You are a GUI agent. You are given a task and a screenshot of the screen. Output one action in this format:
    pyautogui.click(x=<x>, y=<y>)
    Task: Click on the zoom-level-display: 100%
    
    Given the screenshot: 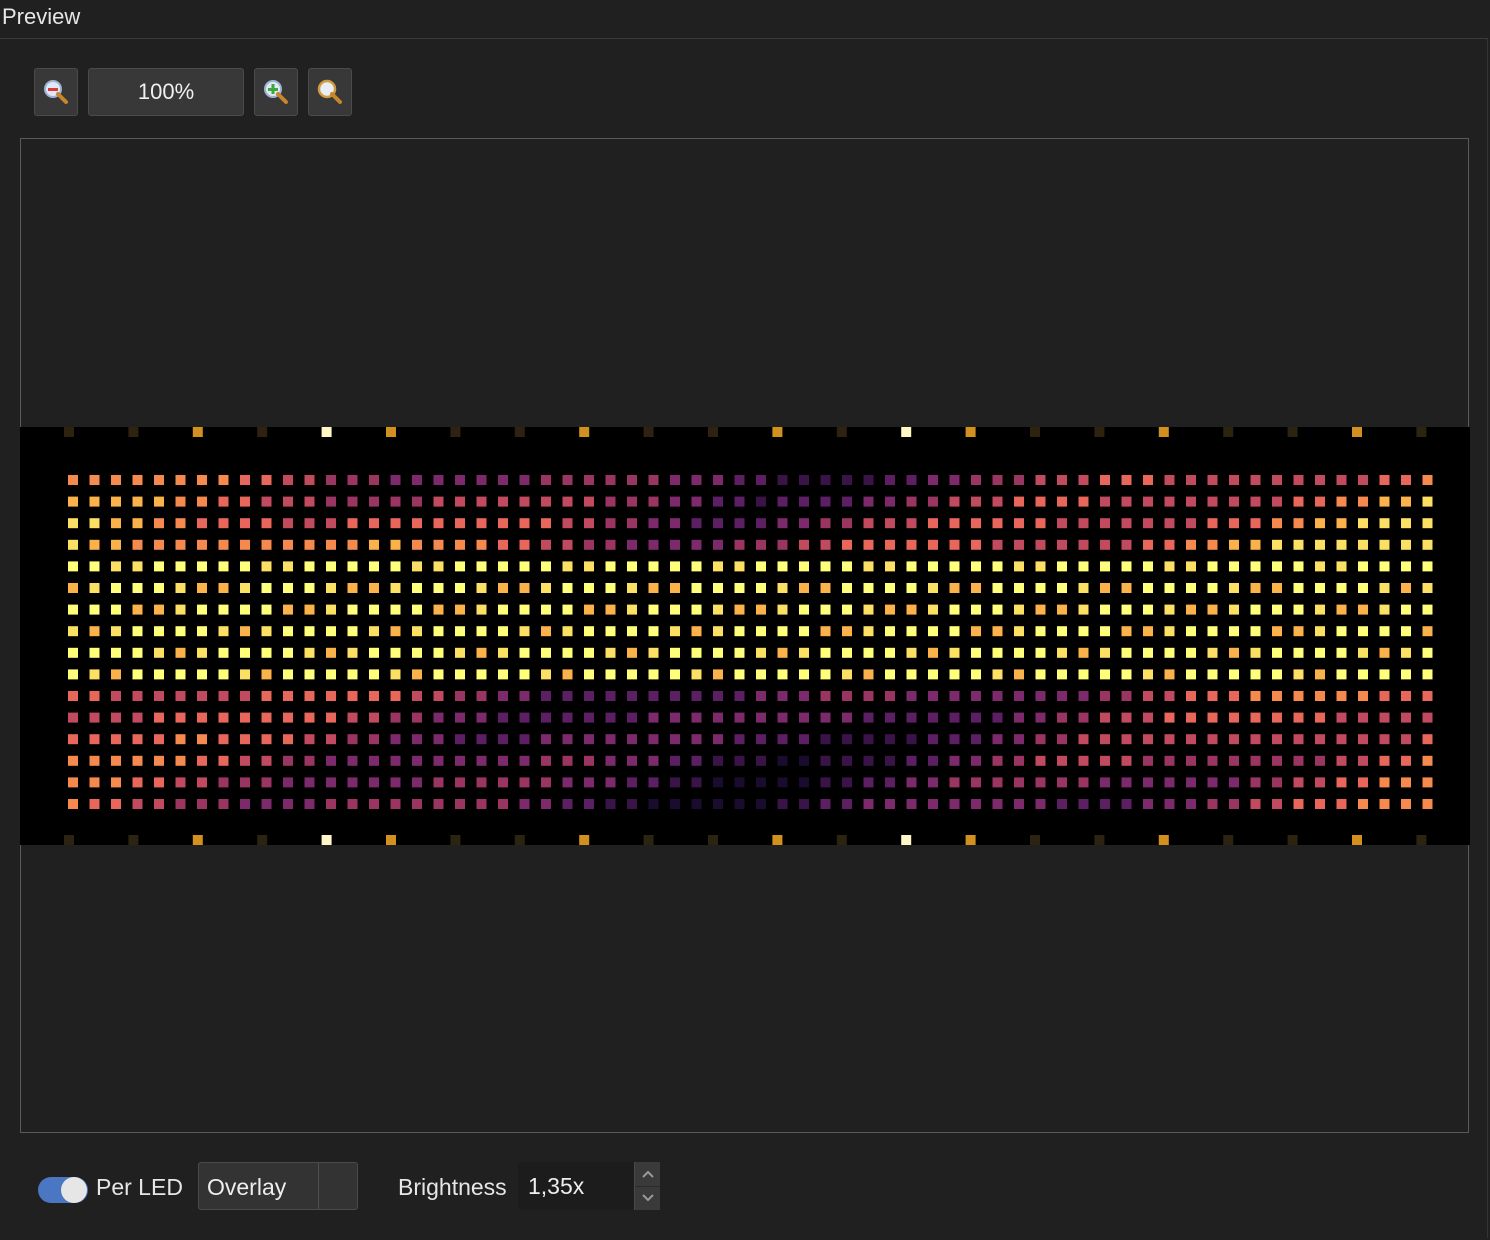 What is the action you would take?
    pyautogui.click(x=166, y=92)
    